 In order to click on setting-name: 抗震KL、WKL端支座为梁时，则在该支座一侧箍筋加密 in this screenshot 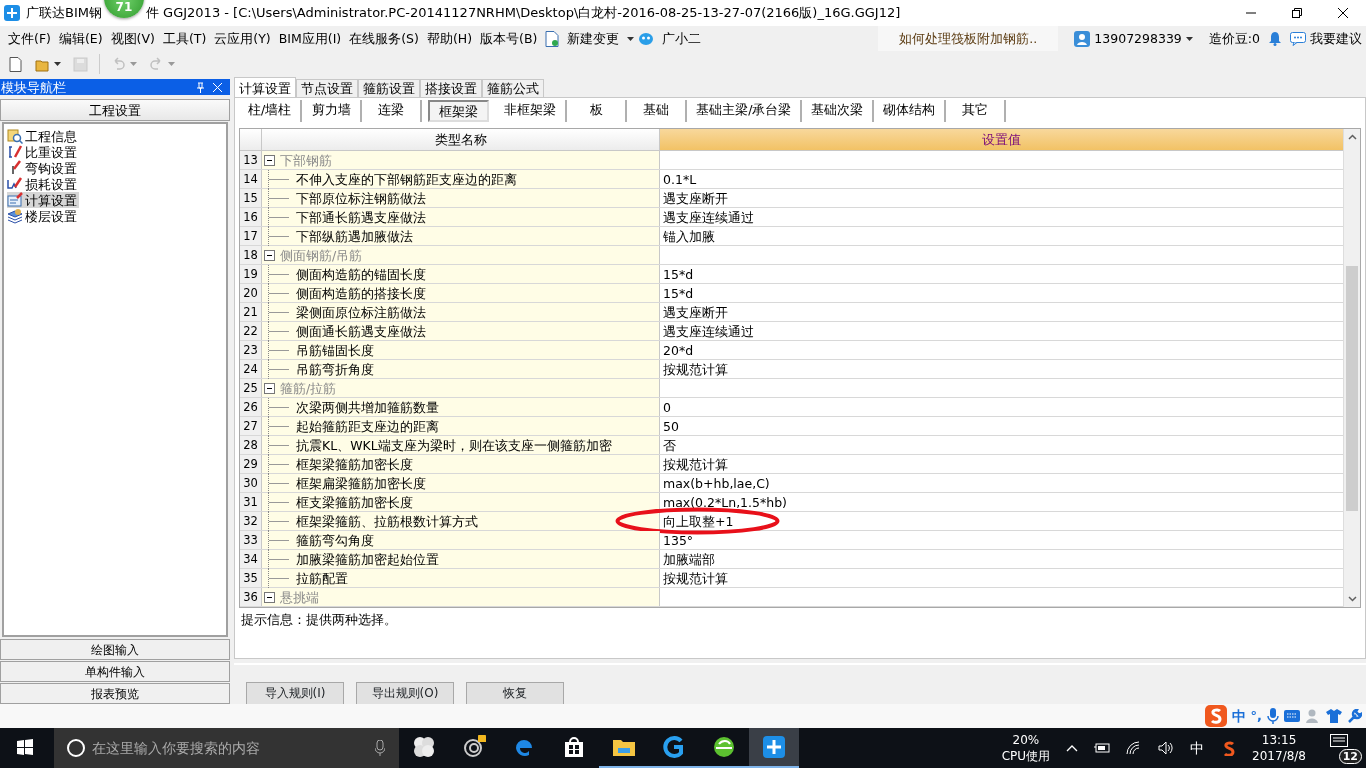, I will do `click(454, 445)`.